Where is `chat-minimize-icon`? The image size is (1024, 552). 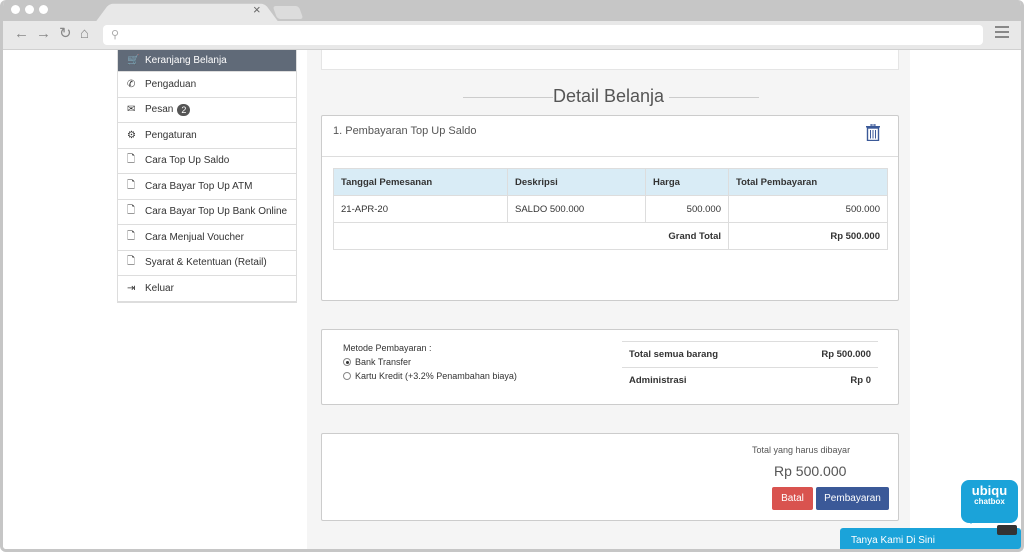 chat-minimize-icon is located at coordinates (1007, 530).